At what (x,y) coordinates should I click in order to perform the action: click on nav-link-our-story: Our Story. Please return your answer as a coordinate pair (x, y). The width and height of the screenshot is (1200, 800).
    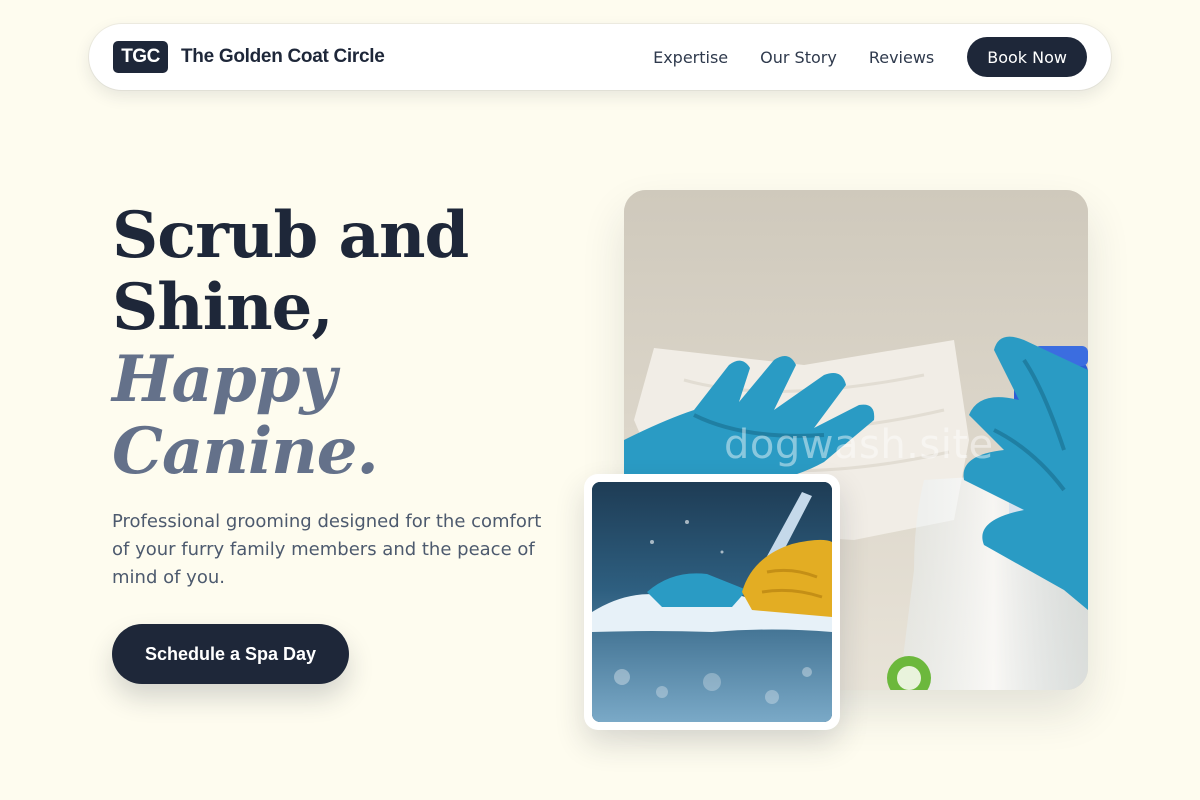
    Looking at the image, I should click on (798, 57).